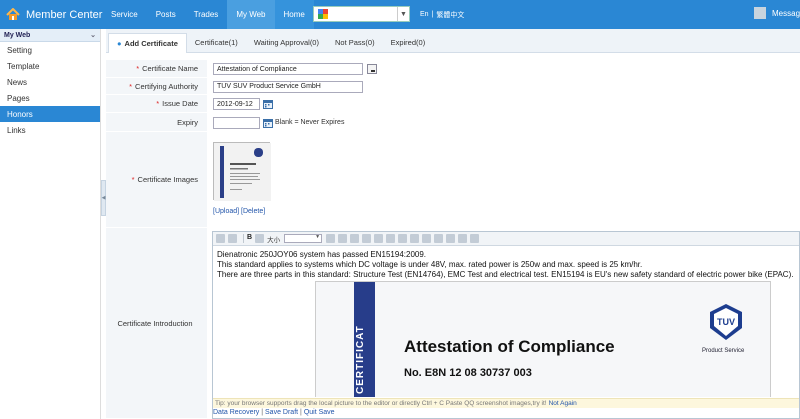  Describe the element at coordinates (453, 122) in the screenshot. I see `row-expiry: Expiry Blank = Never Expires` at that location.